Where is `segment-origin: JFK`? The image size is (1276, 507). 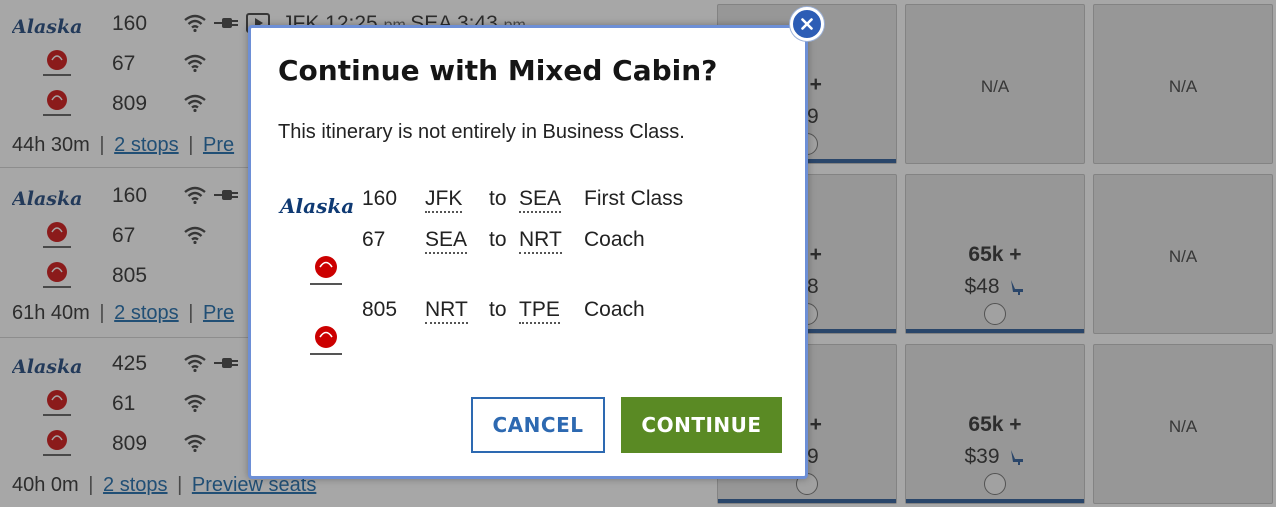
segment-origin: JFK is located at coordinates (444, 200).